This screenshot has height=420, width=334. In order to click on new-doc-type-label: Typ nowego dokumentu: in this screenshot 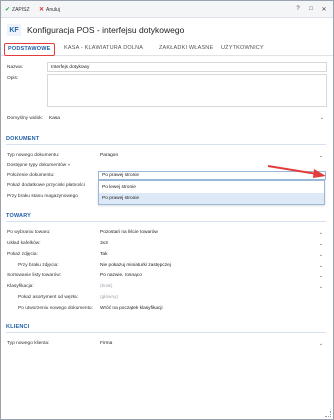, I will do `click(33, 155)`.